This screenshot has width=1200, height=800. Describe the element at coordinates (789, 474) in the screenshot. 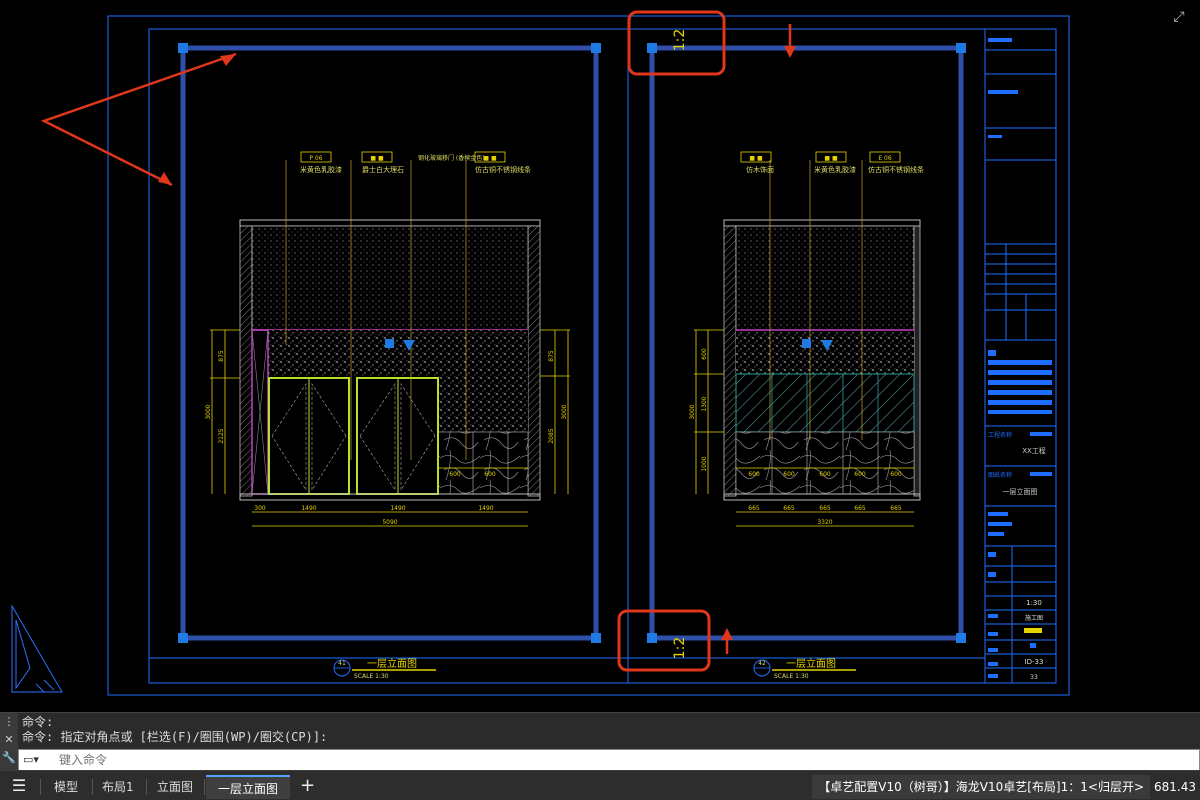

I see `right-dim-small-2: 600` at that location.